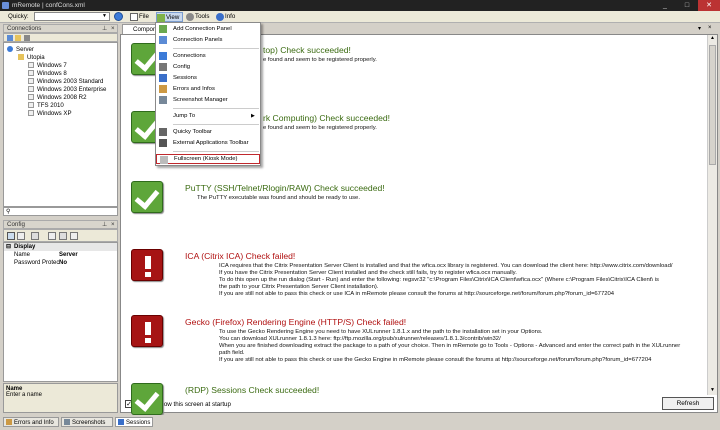  I want to click on menu-view: View, so click(170, 17).